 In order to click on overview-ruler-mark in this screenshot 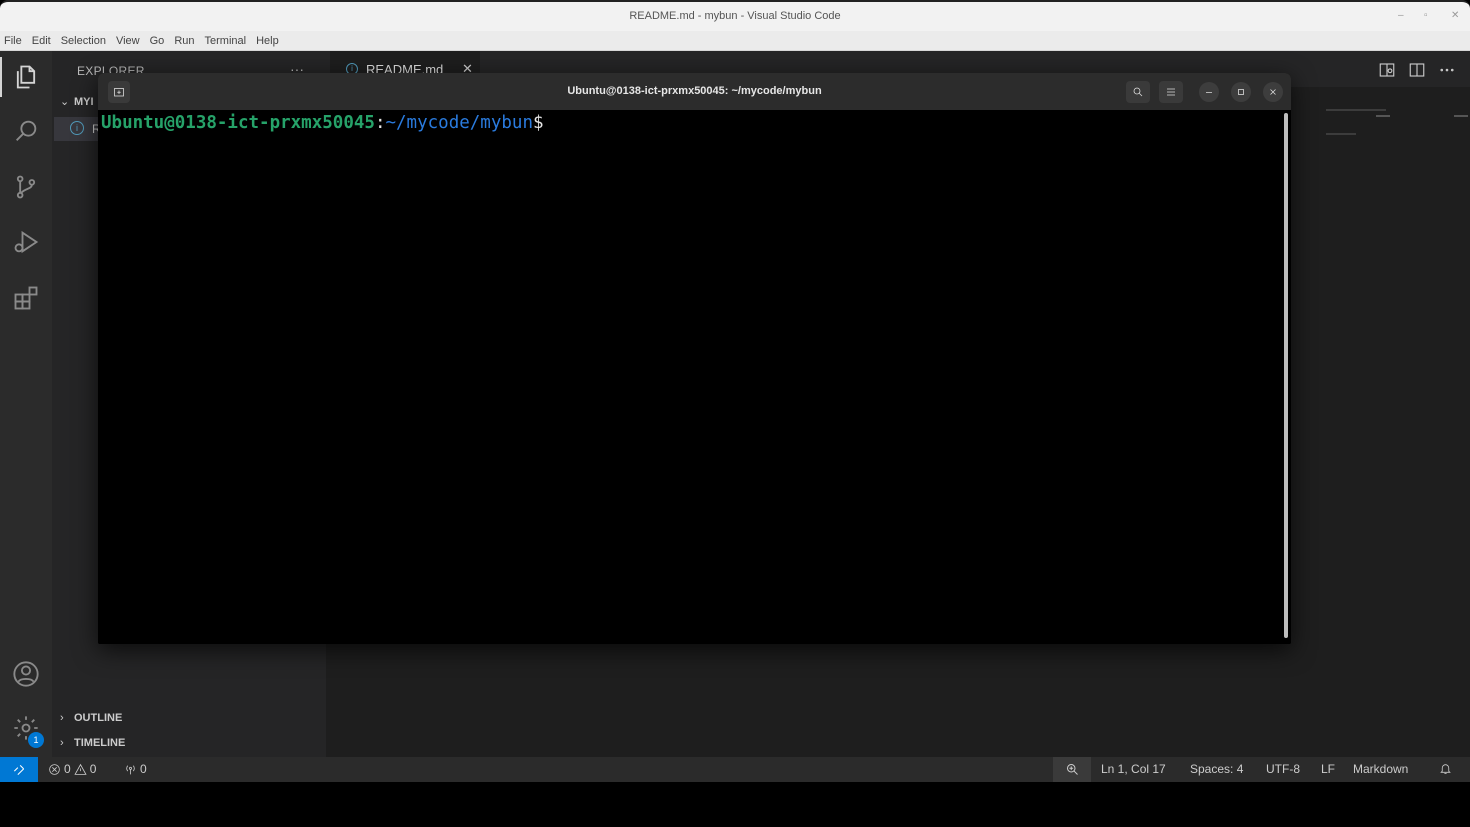, I will do `click(1461, 116)`.